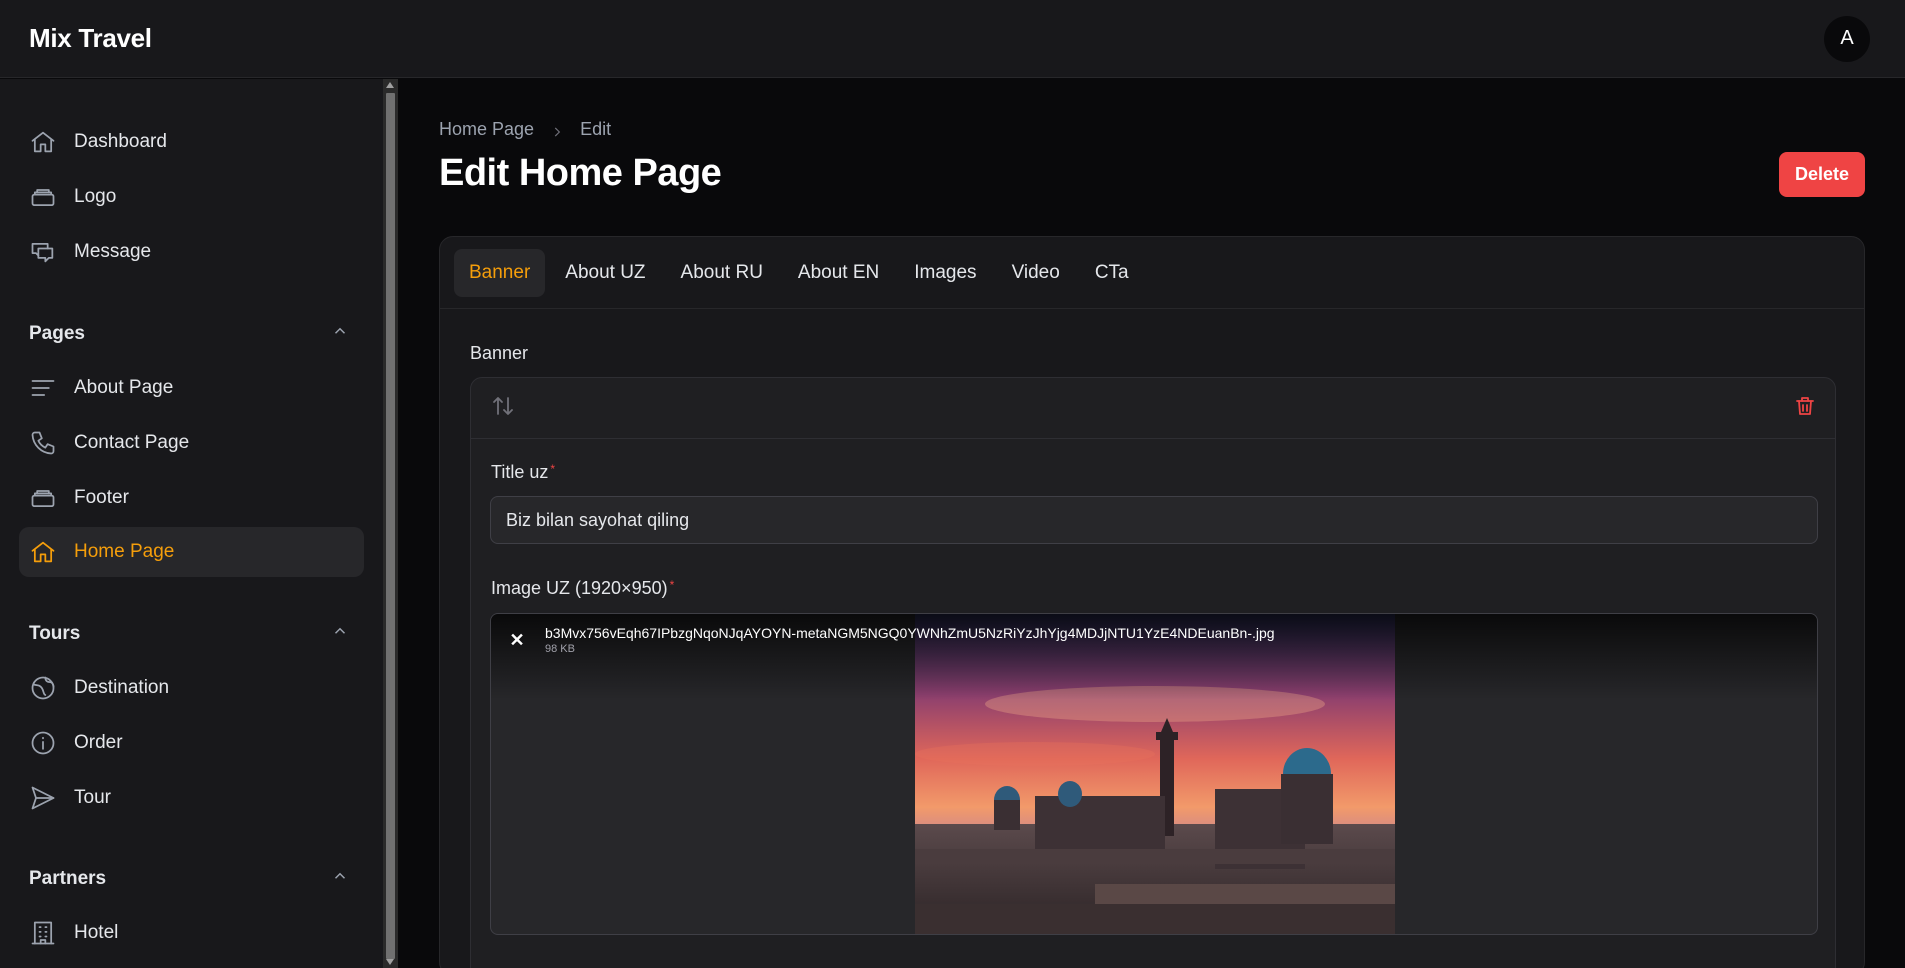 The width and height of the screenshot is (1905, 968). I want to click on sidebar-item-label: Home Page, so click(124, 551).